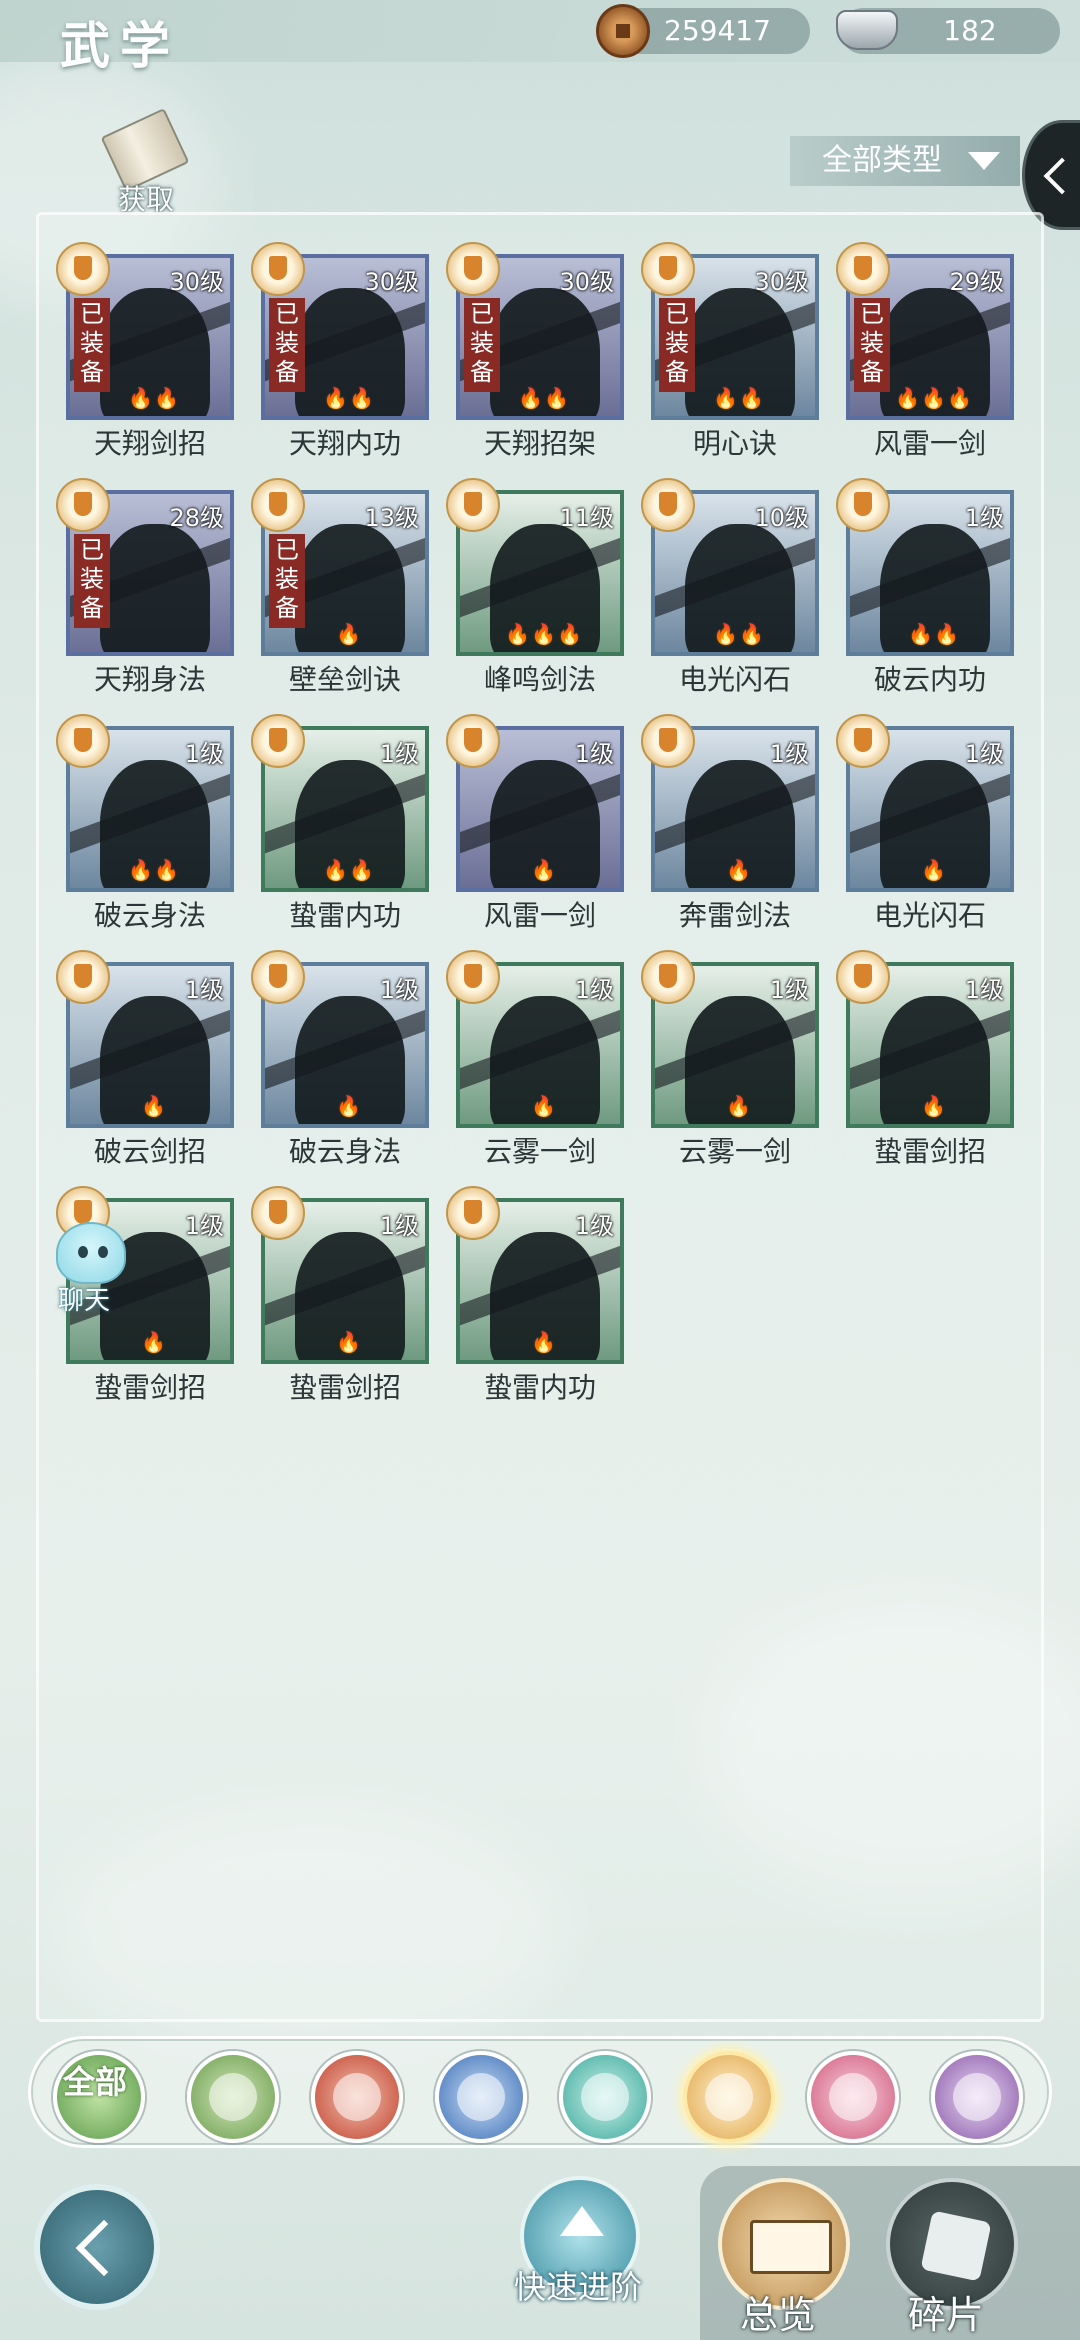  What do you see at coordinates (340, 587) in the screenshot?
I see `skill-card: 13级 已装备 🔥 壁垒剑诀` at bounding box center [340, 587].